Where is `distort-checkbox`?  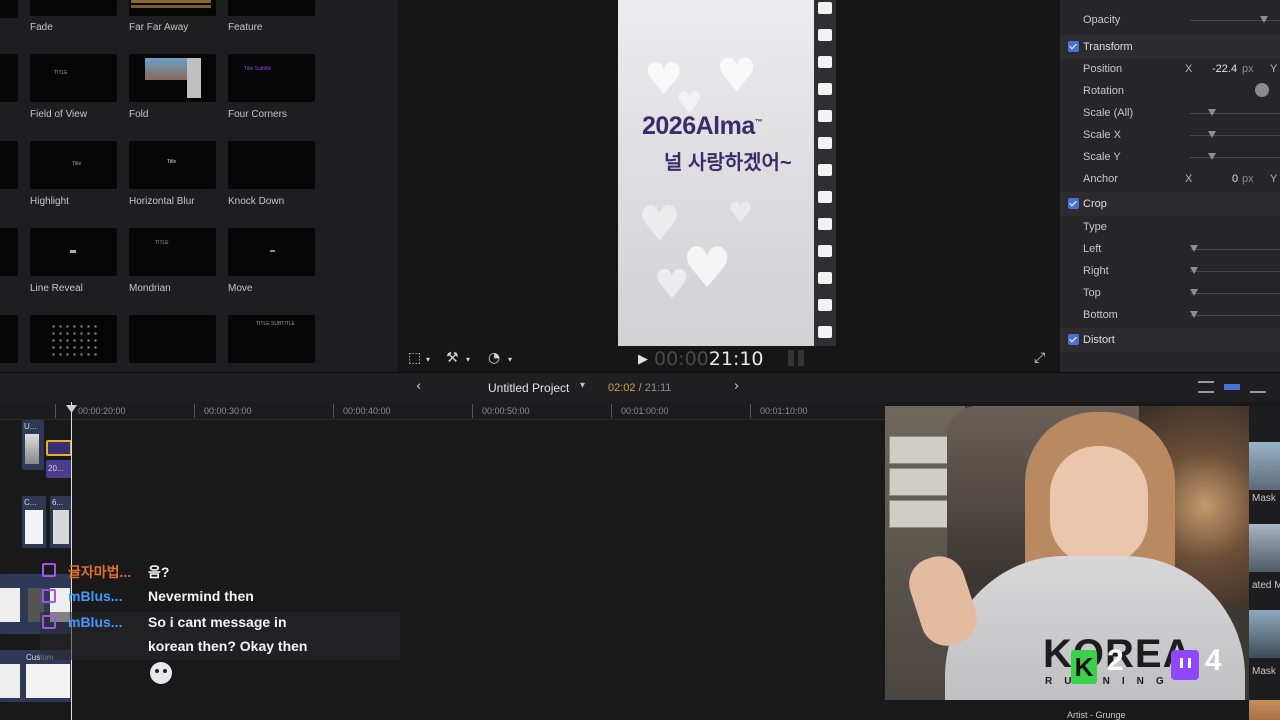
distort-checkbox is located at coordinates (1073, 339).